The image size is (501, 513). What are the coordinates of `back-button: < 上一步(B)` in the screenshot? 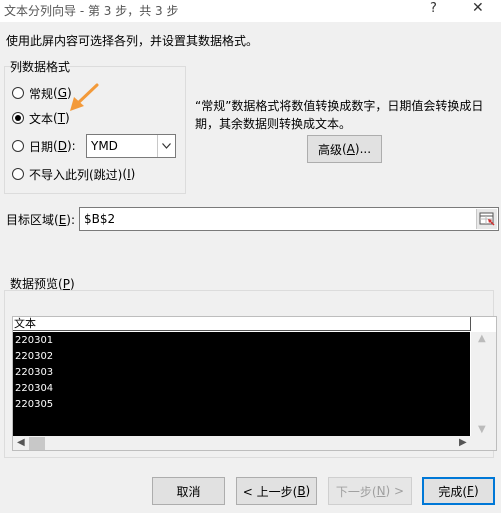 It's located at (276, 491).